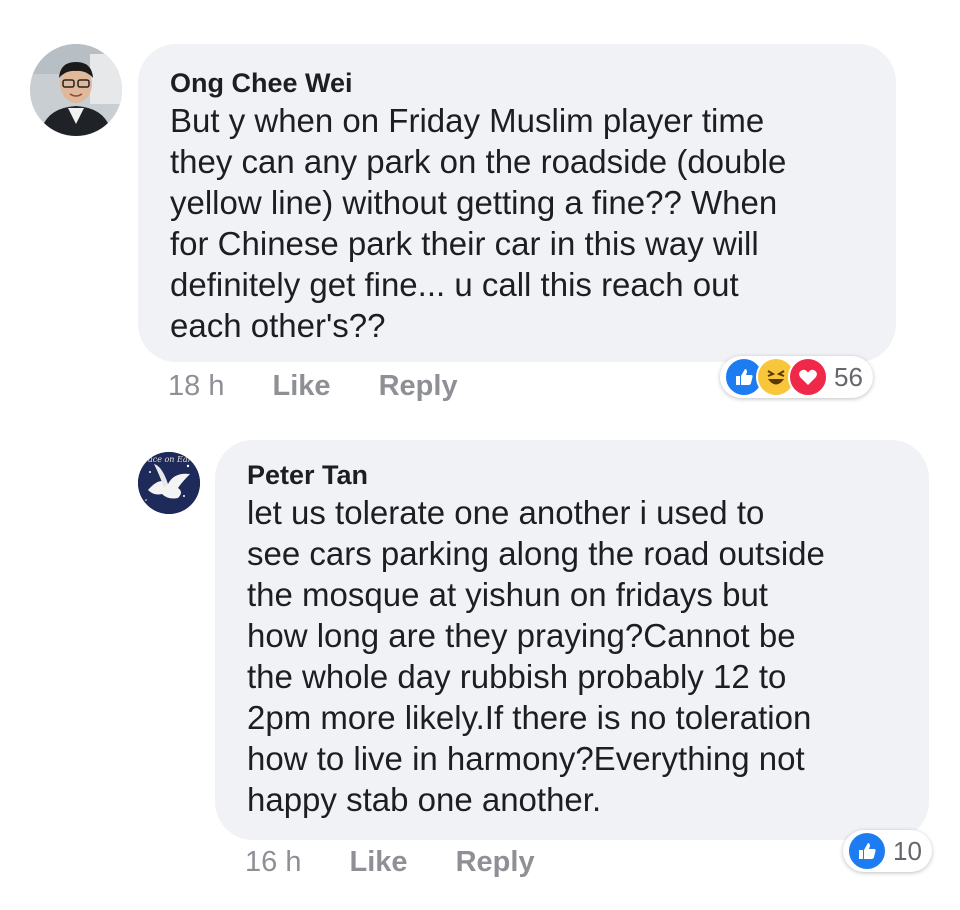  What do you see at coordinates (169, 459) in the screenshot?
I see `avatar-caption: Peace on Earth` at bounding box center [169, 459].